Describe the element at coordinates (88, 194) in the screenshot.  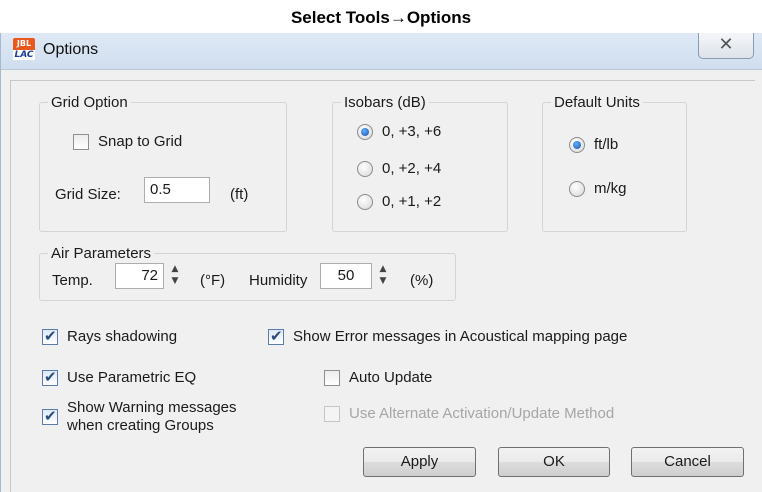
I see `grid-size-label: Grid Size:` at that location.